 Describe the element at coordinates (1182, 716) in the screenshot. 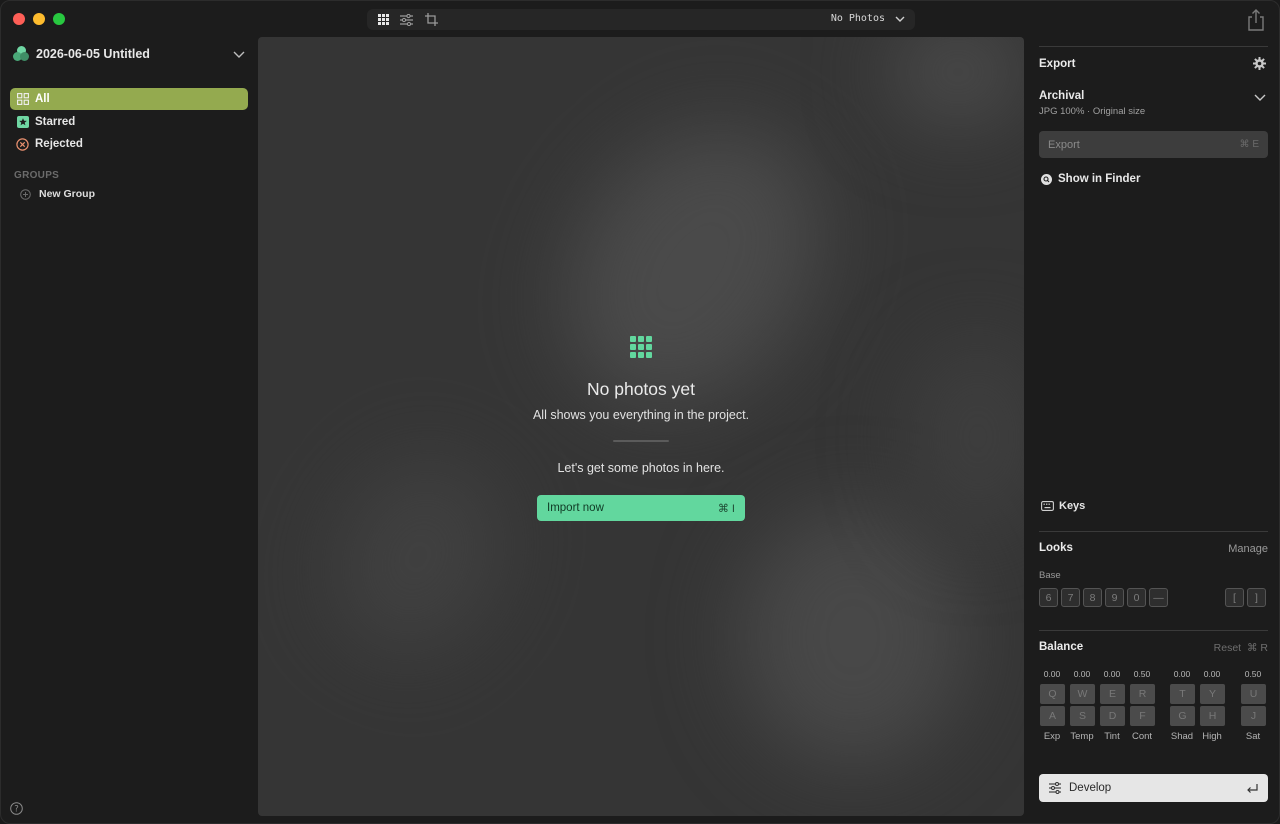

I see `balance-decrease-key: G` at that location.